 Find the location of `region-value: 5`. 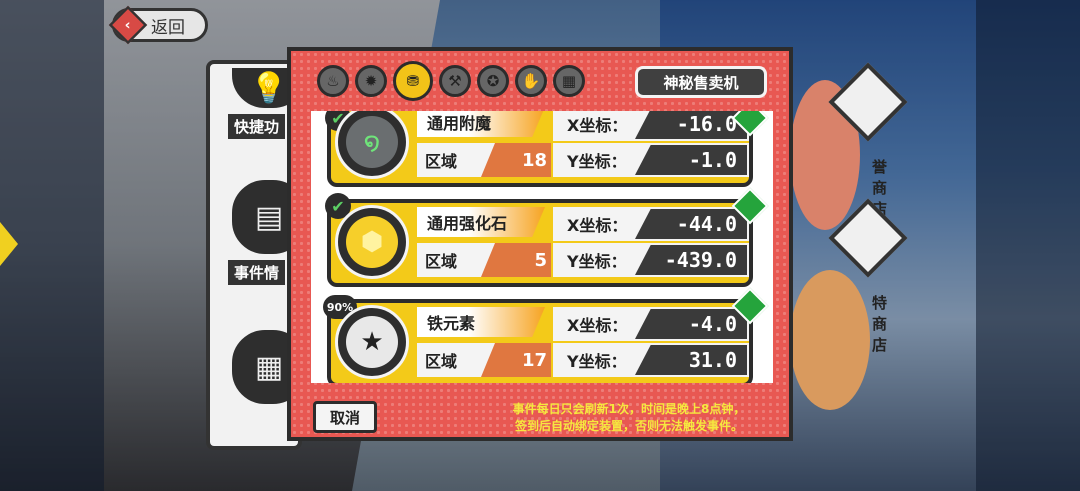

region-value: 5 is located at coordinates (516, 260).